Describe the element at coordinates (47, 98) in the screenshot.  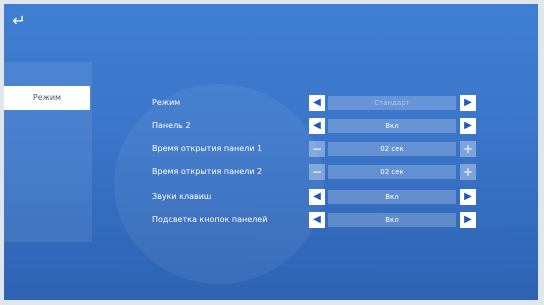
I see `sidebar-item-mode: Режим` at that location.